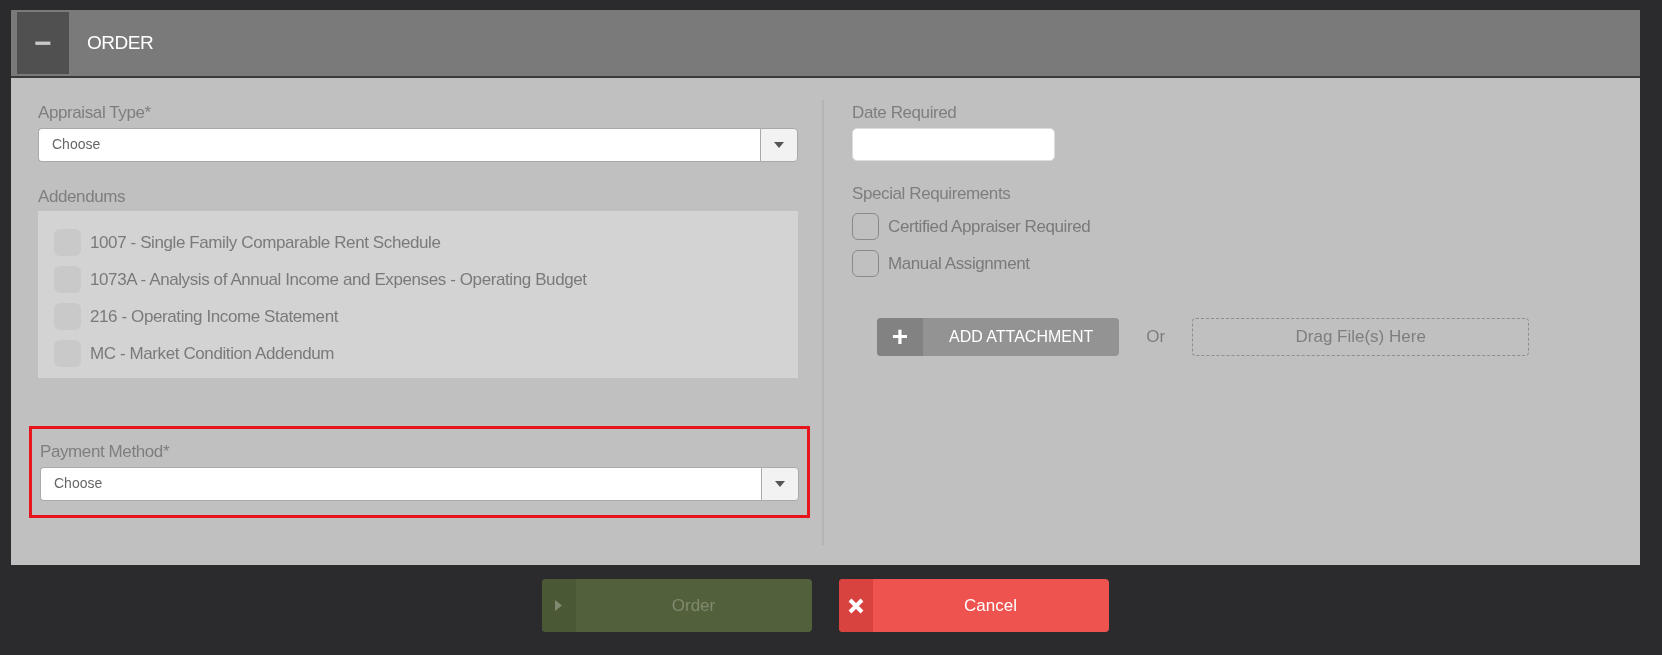  I want to click on field-label: Appraisal Type*, so click(94, 113).